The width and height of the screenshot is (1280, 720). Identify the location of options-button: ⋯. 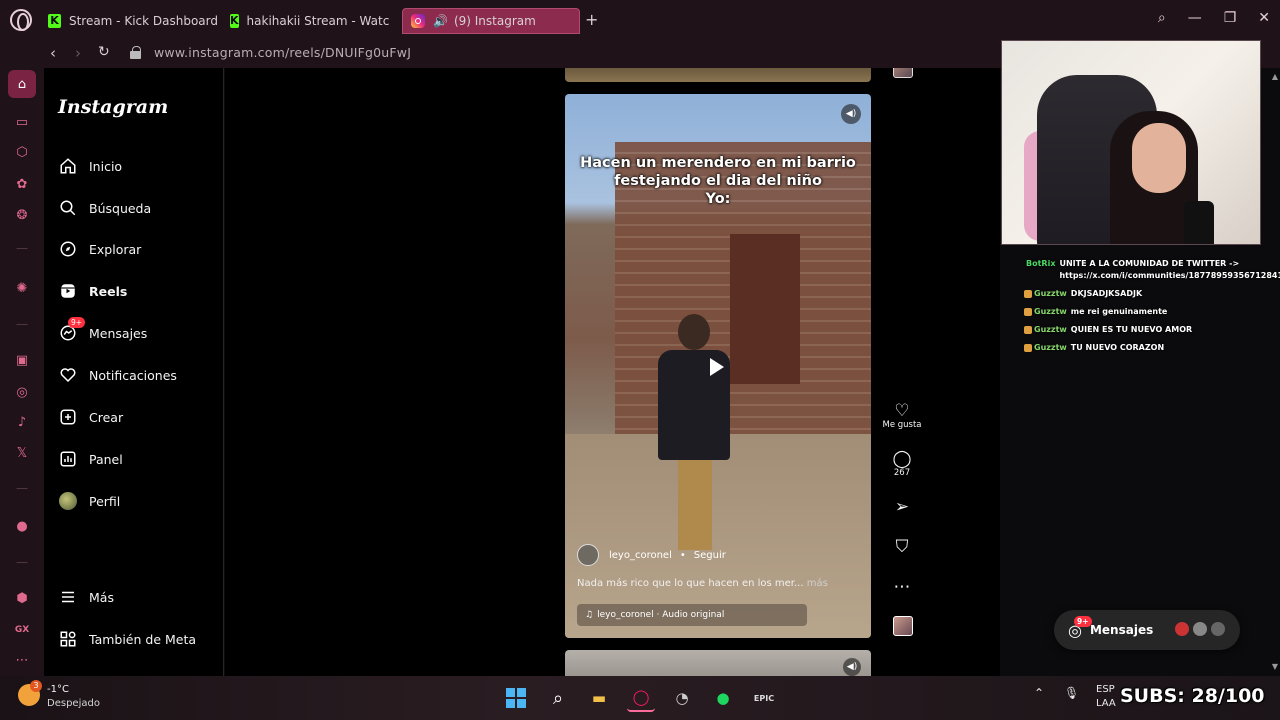
(902, 587).